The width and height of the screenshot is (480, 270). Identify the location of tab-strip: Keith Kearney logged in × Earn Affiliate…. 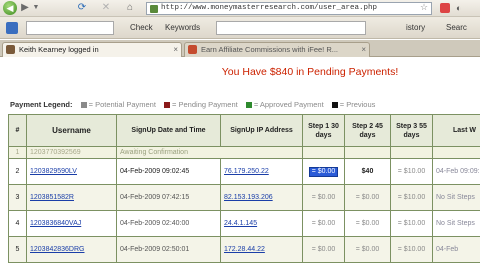
(240, 48).